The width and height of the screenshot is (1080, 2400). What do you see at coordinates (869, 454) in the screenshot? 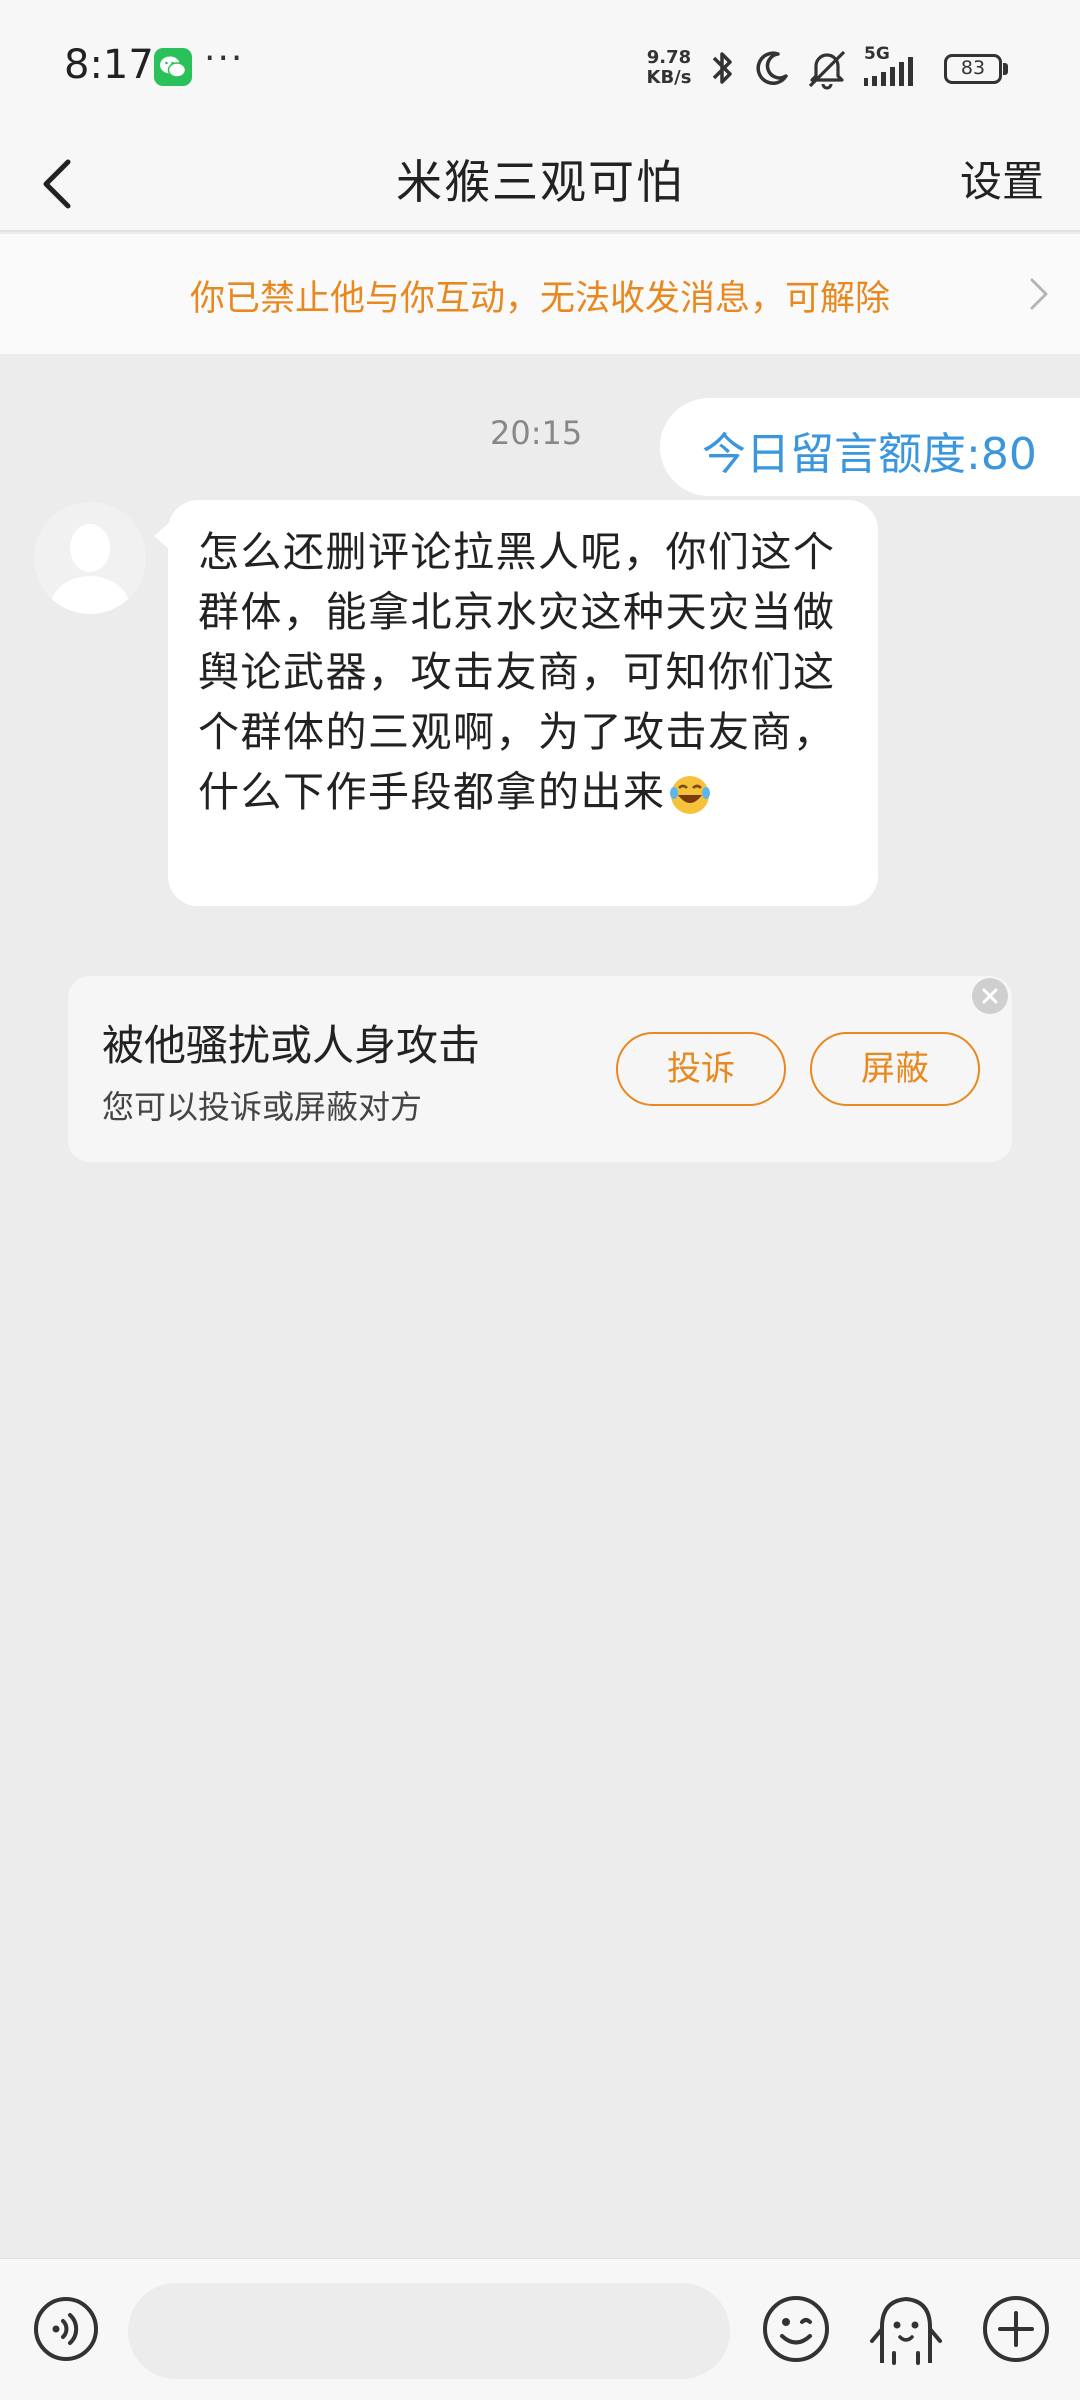
I see `daily-quota-text: 今日留言额度:80` at bounding box center [869, 454].